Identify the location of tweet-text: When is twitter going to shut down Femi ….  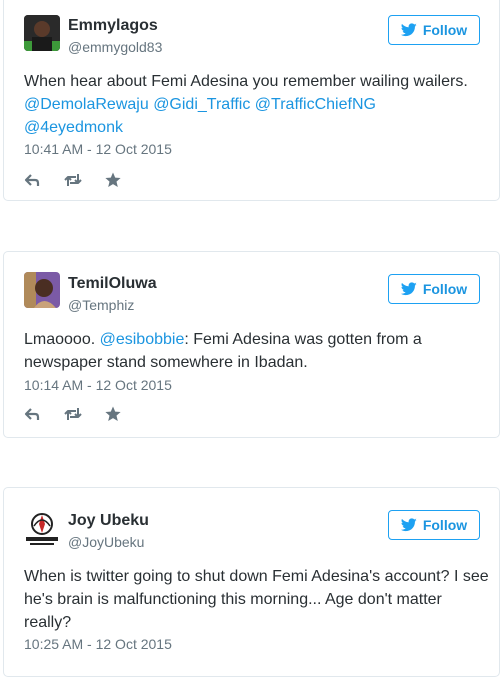
(256, 599).